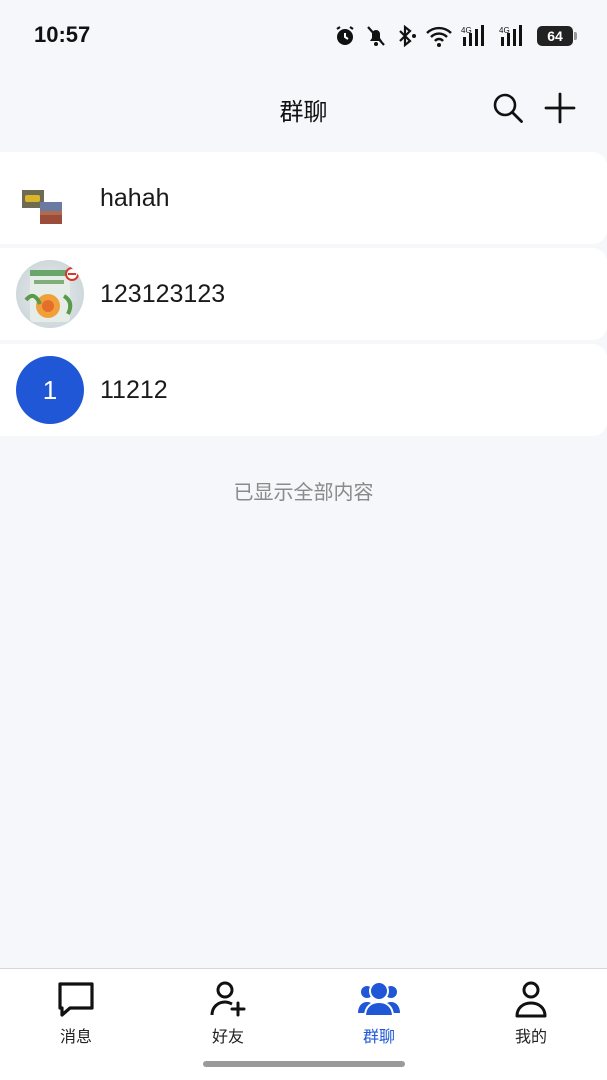 This screenshot has width=607, height=1080. I want to click on battery-level: 64, so click(555, 36).